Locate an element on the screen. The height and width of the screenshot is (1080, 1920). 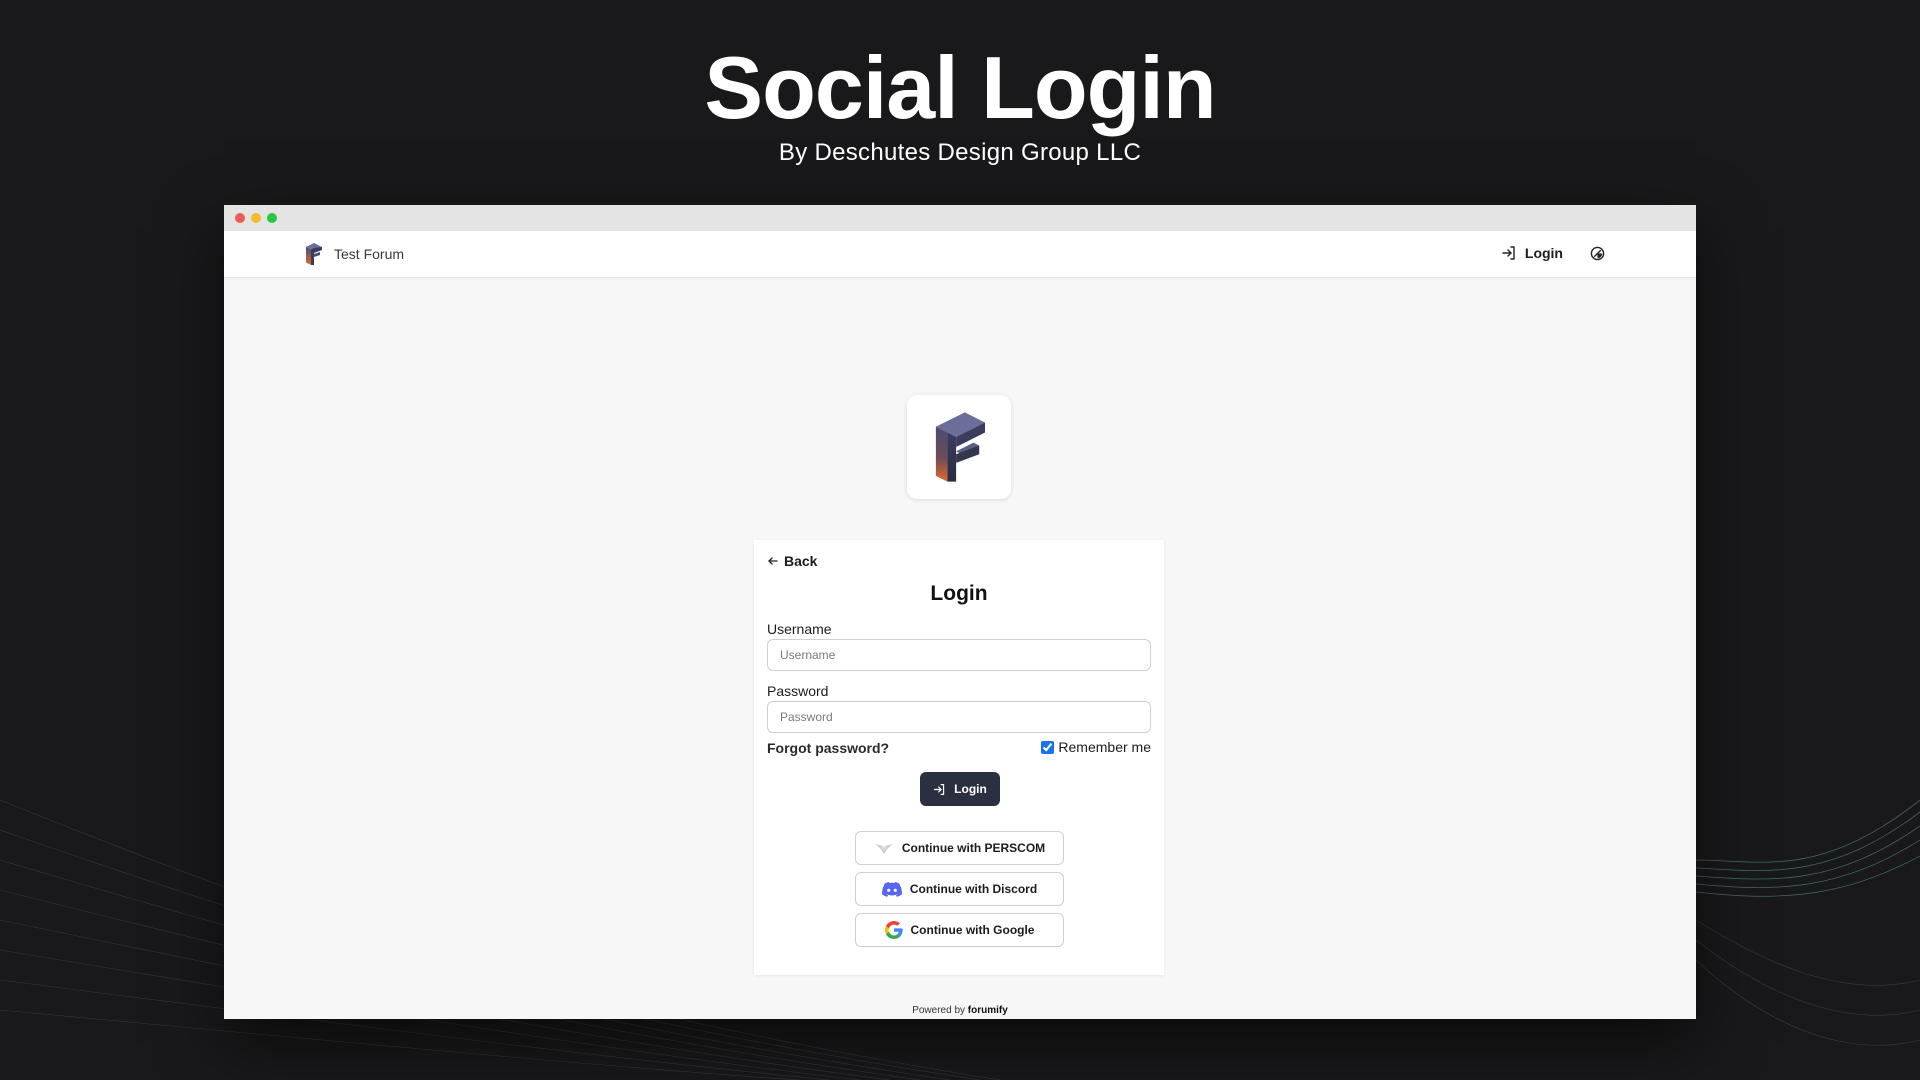
powered-by-link: forumify is located at coordinates (988, 1010).